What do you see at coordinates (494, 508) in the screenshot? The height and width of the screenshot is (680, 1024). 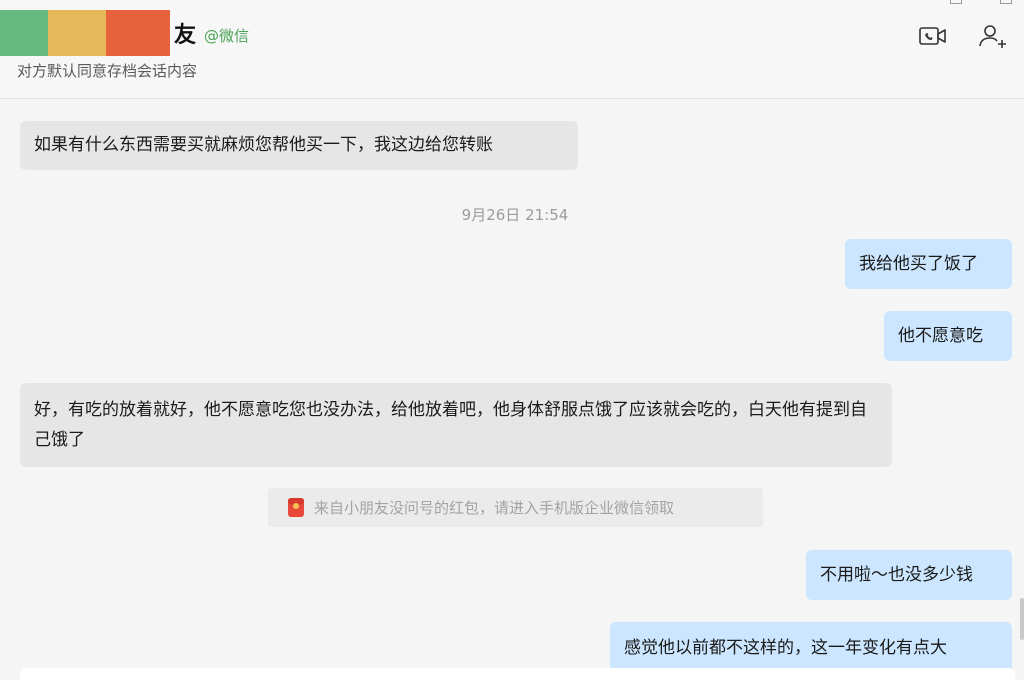 I see `red-packet-text: 来自小朋友没问号的红包，请进入手机版企业微信领取` at bounding box center [494, 508].